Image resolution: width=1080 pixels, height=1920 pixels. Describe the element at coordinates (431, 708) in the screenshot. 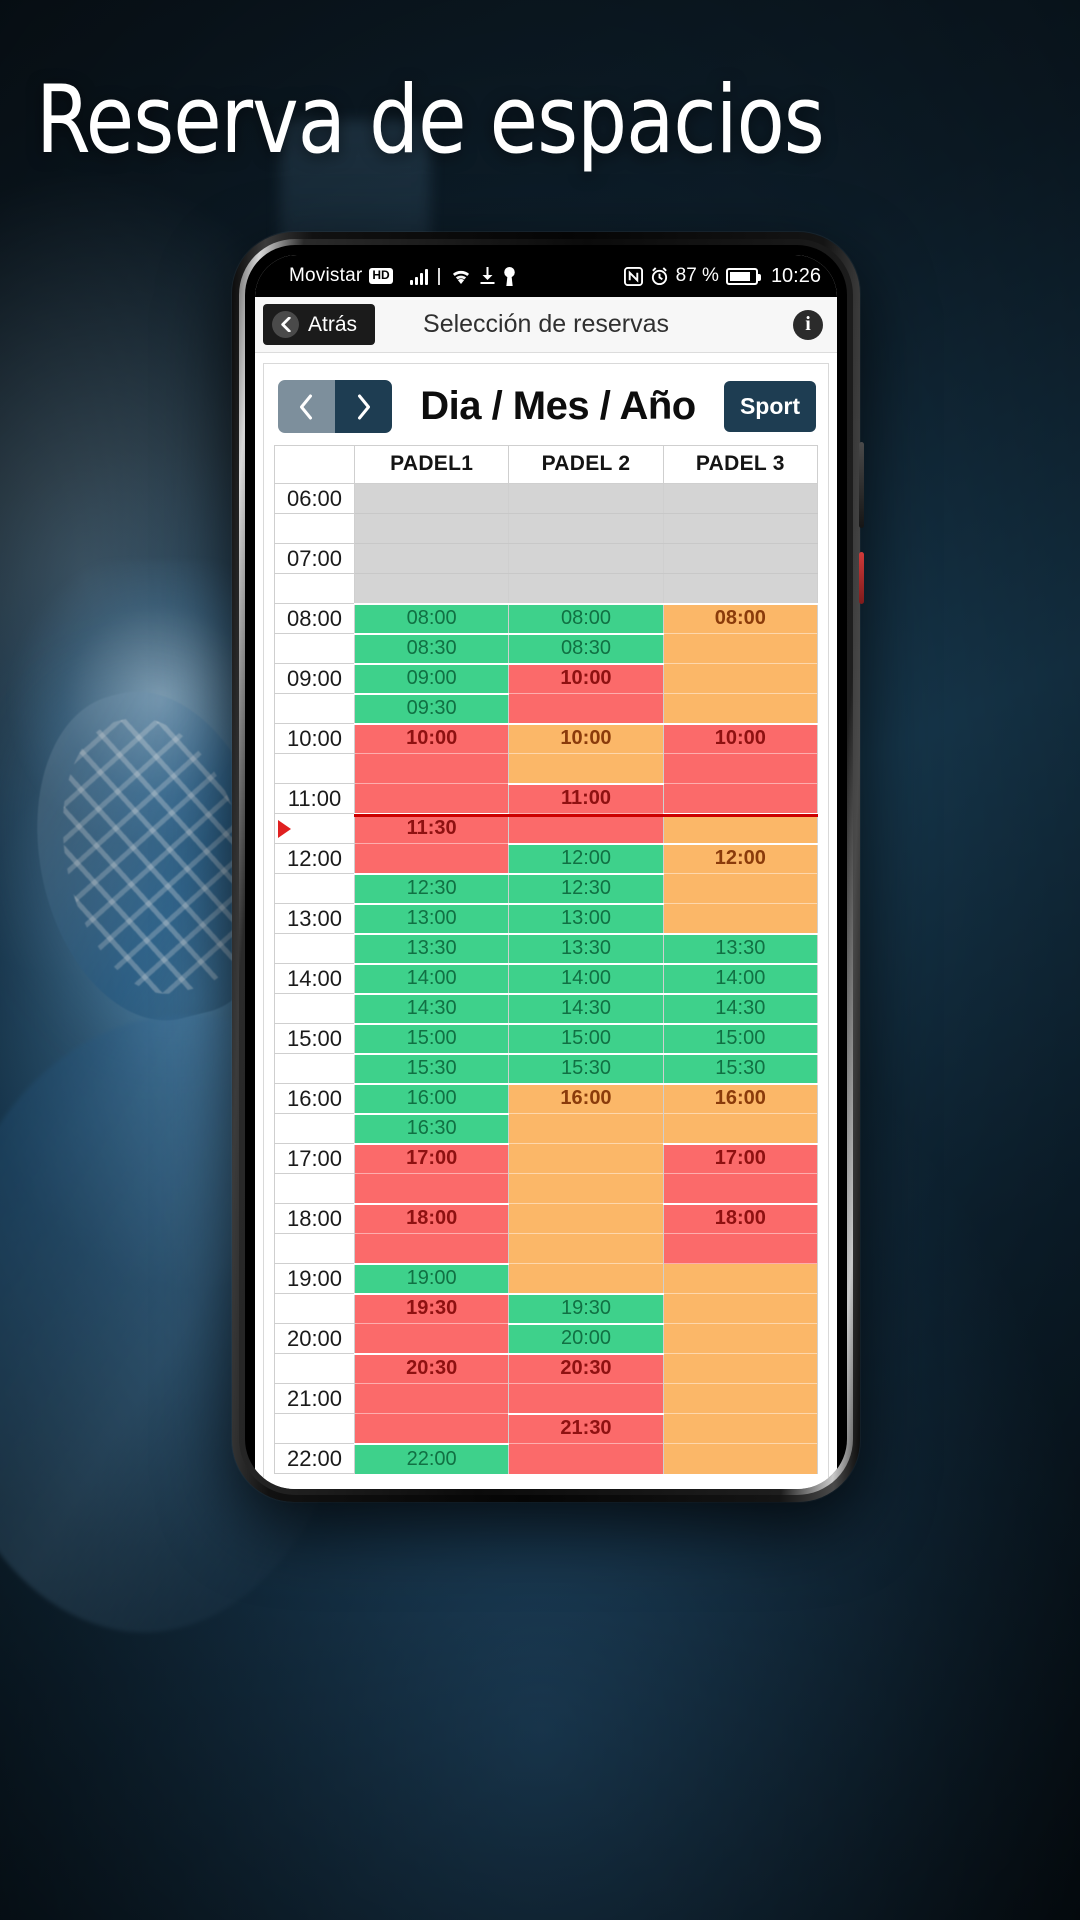

I see `slot-cell: 09:30` at that location.